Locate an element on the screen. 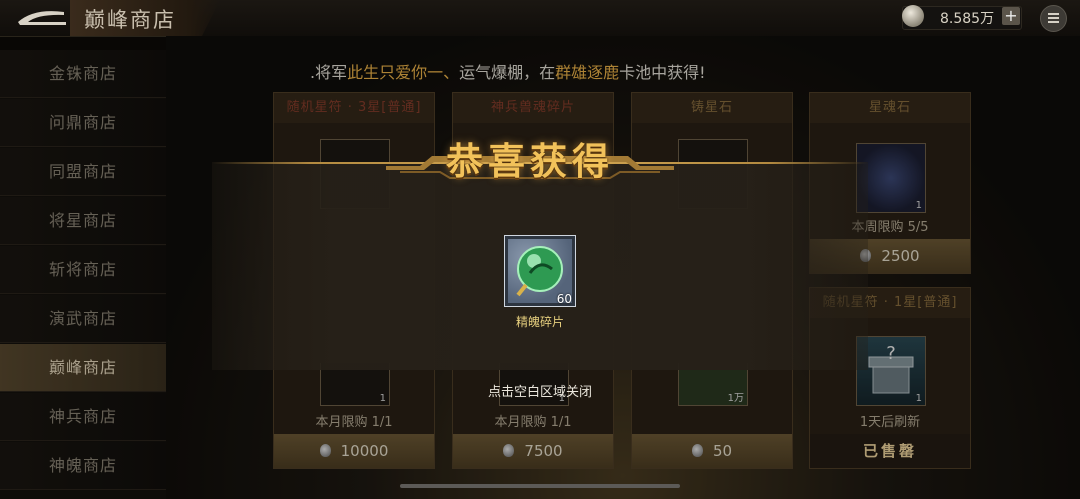 The image size is (1080, 499). home-indicator is located at coordinates (540, 486).